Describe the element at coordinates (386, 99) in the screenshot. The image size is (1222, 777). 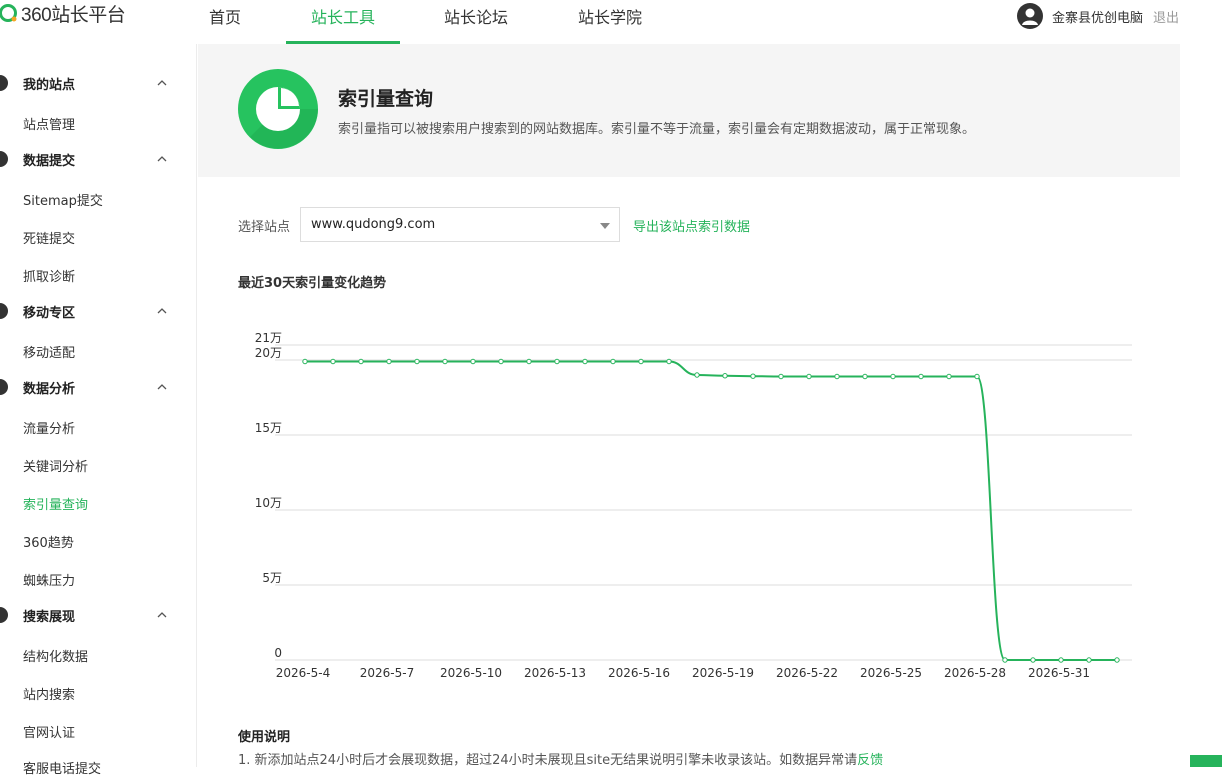
I see `page-title: 索引量查询` at that location.